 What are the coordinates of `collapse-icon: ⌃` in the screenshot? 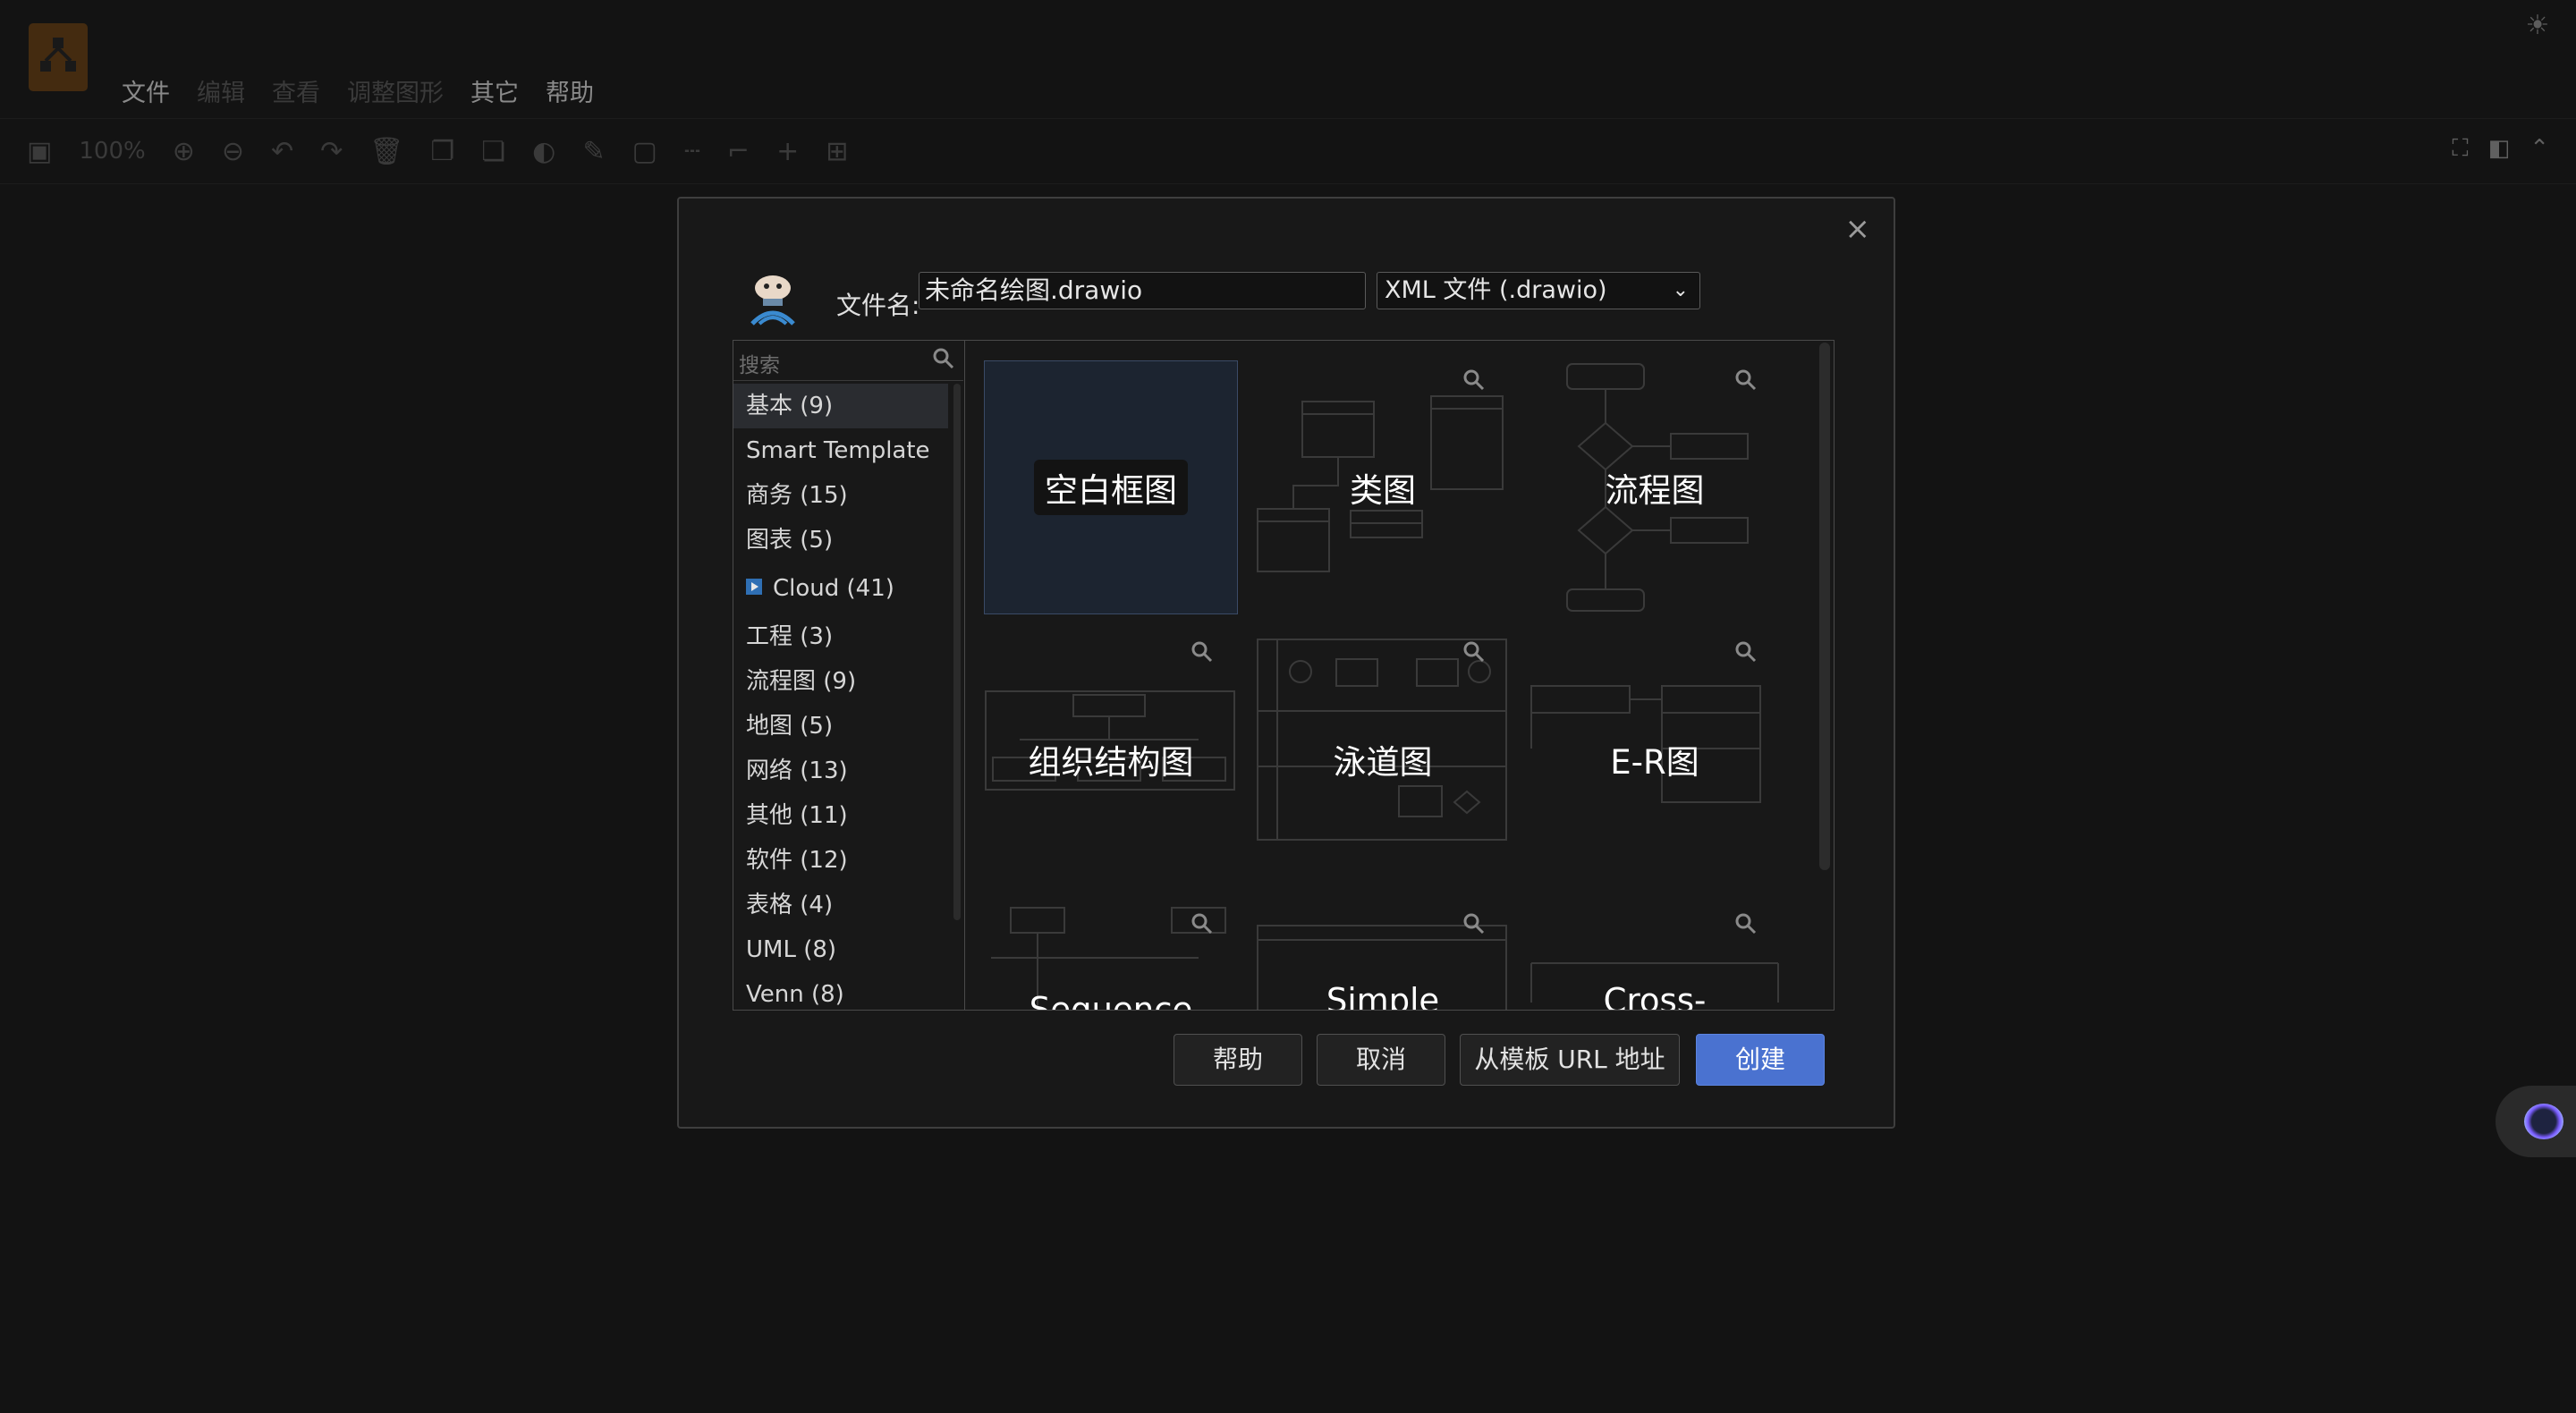 It's located at (2539, 149).